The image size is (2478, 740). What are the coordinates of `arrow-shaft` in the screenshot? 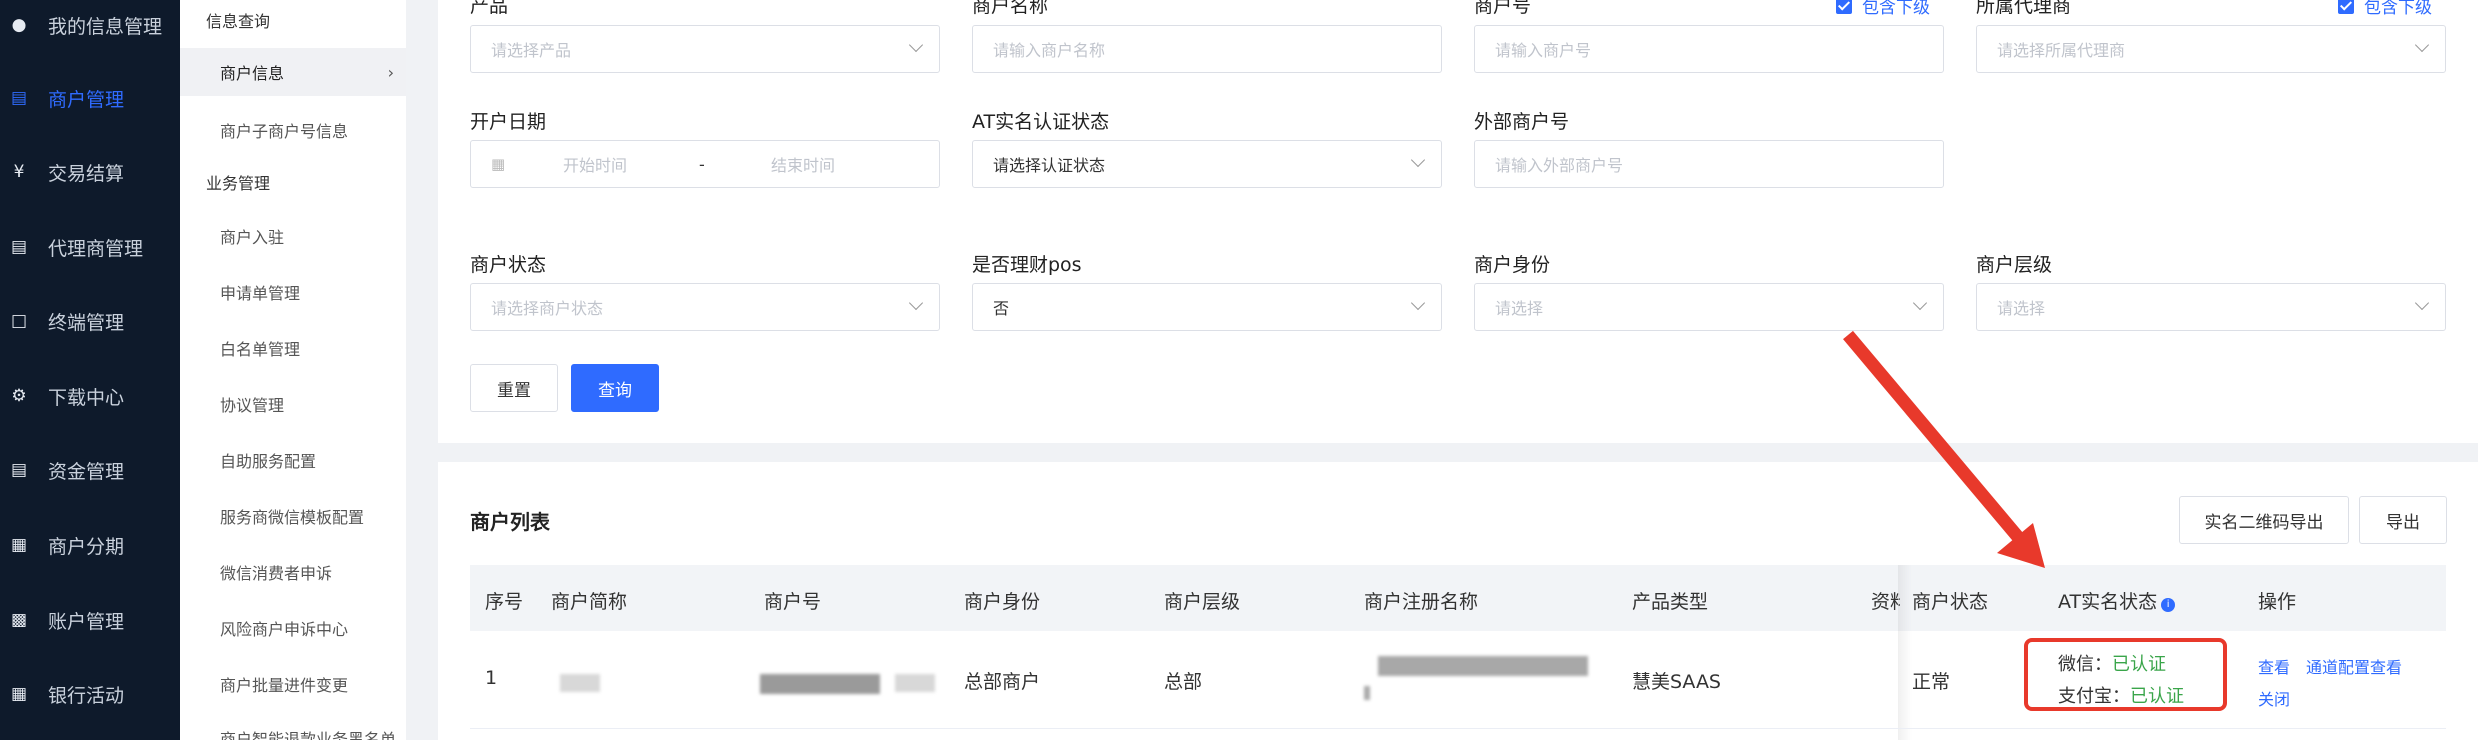 It's located at (1935, 439).